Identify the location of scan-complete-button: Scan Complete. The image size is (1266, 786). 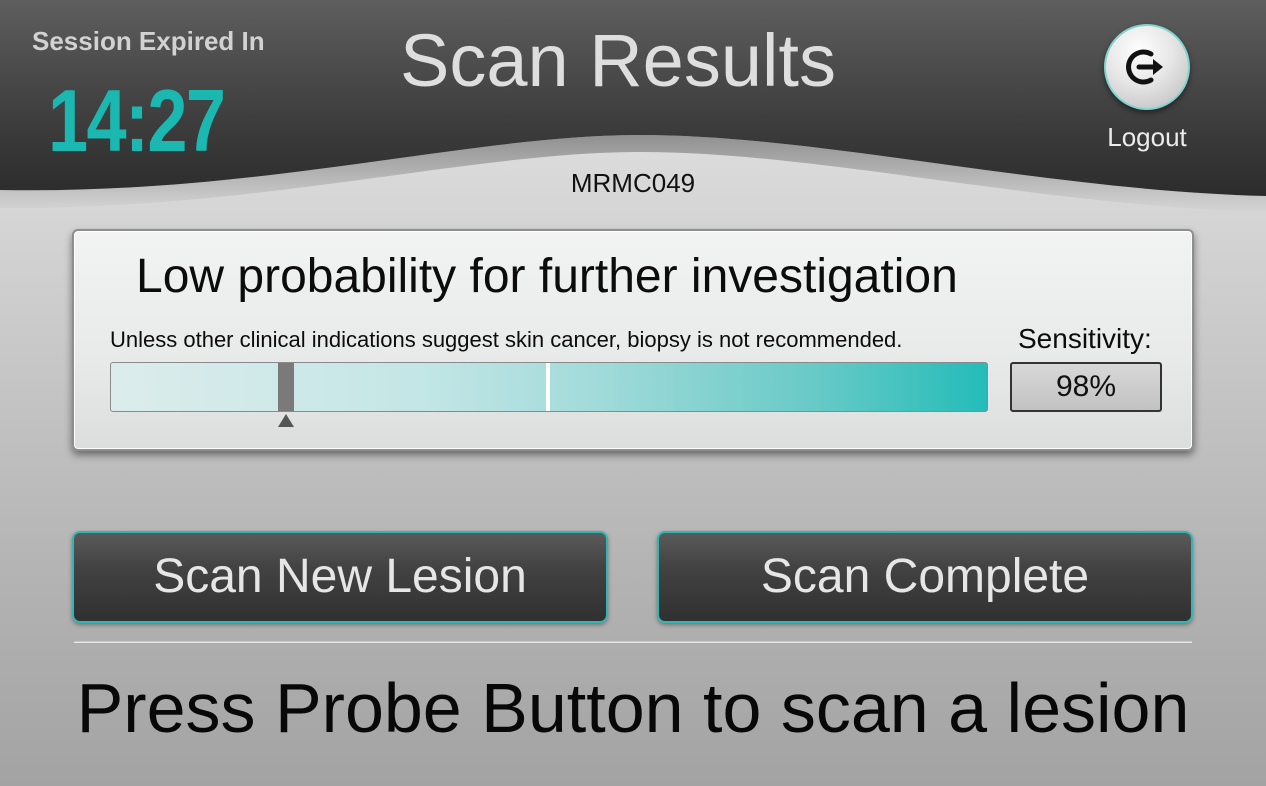
(925, 577).